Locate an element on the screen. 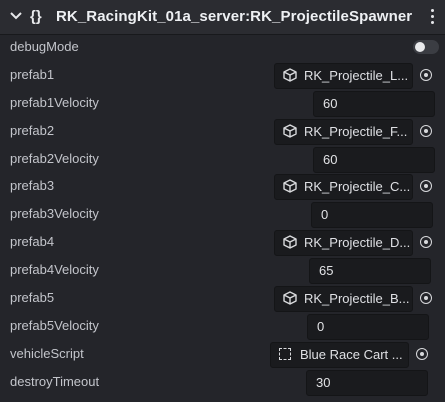  field-label: prefab5Velocity is located at coordinates (54, 325).